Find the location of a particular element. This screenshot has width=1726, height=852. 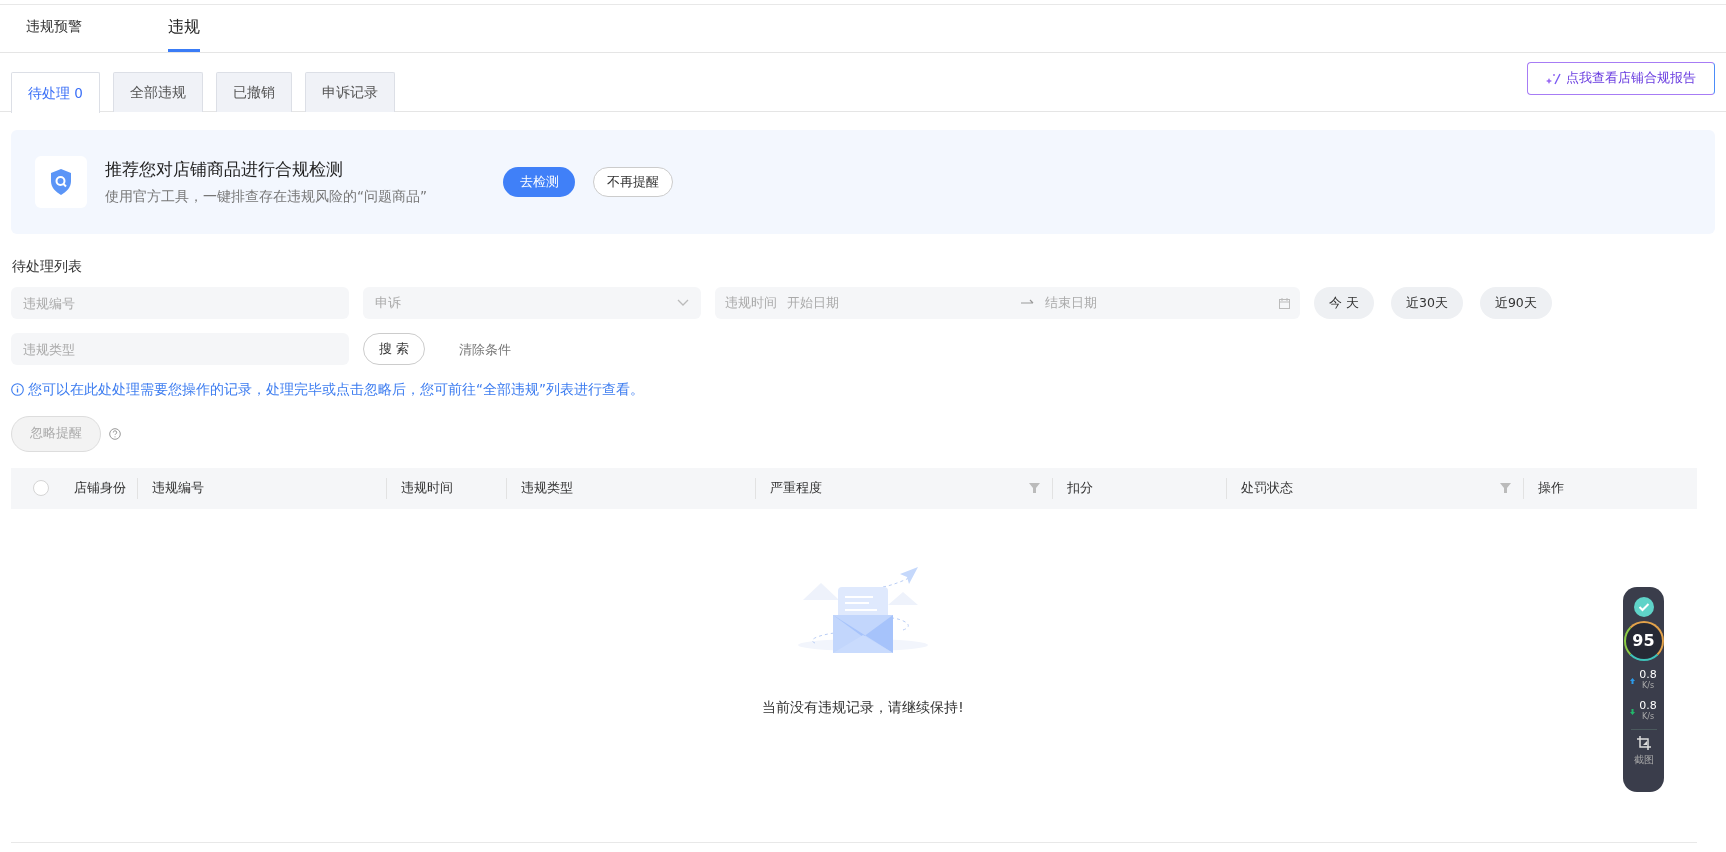

up-arrow-icon is located at coordinates (1633, 680).